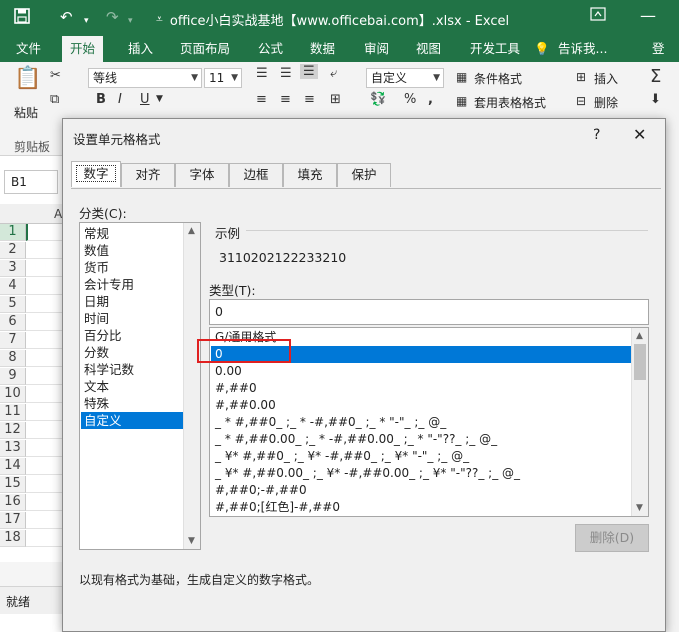  What do you see at coordinates (13, 502) in the screenshot?
I see `row-header: 16` at bounding box center [13, 502].